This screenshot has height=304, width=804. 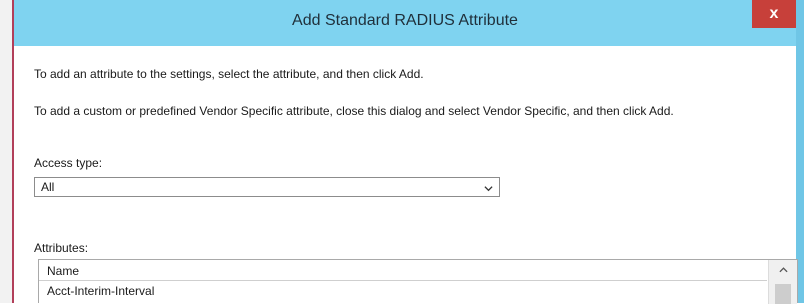 What do you see at coordinates (68, 163) in the screenshot?
I see `access-type-label: Access type:` at bounding box center [68, 163].